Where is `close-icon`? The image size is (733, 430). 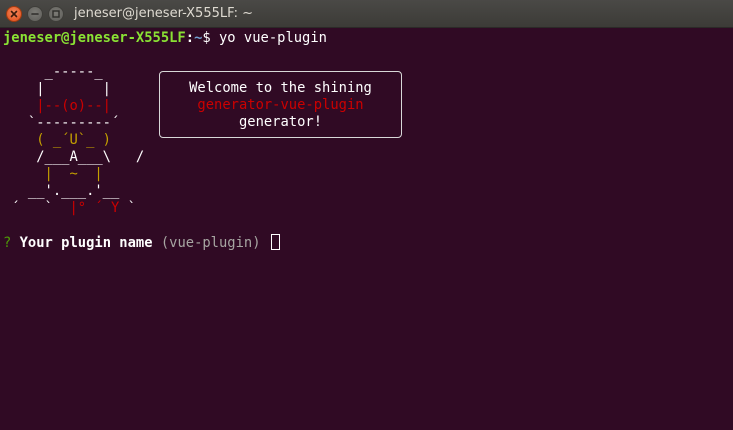
close-icon is located at coordinates (14, 14).